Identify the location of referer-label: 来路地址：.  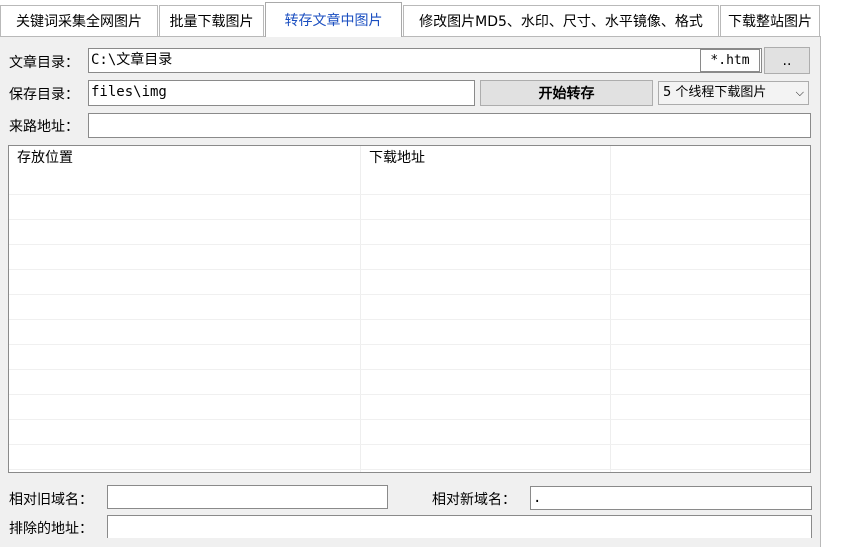
(44, 127).